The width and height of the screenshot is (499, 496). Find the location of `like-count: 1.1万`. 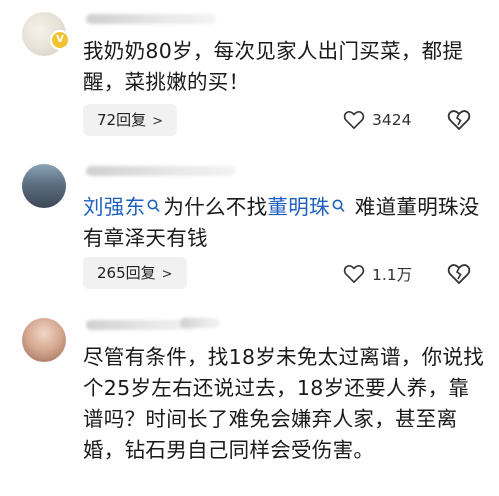

like-count: 1.1万 is located at coordinates (392, 275).